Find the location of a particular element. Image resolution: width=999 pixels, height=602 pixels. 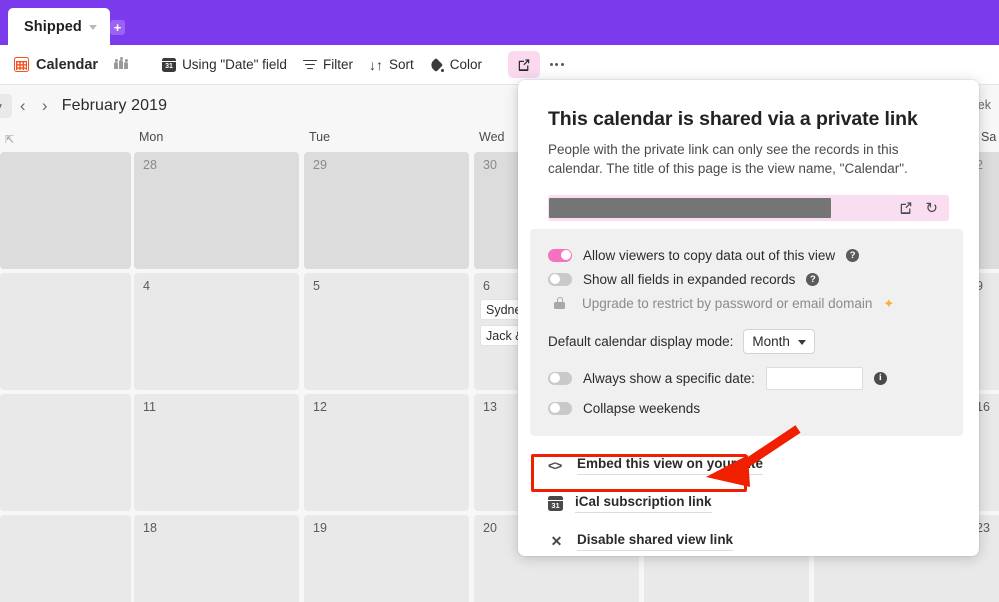

day-number: 13 is located at coordinates (490, 407).